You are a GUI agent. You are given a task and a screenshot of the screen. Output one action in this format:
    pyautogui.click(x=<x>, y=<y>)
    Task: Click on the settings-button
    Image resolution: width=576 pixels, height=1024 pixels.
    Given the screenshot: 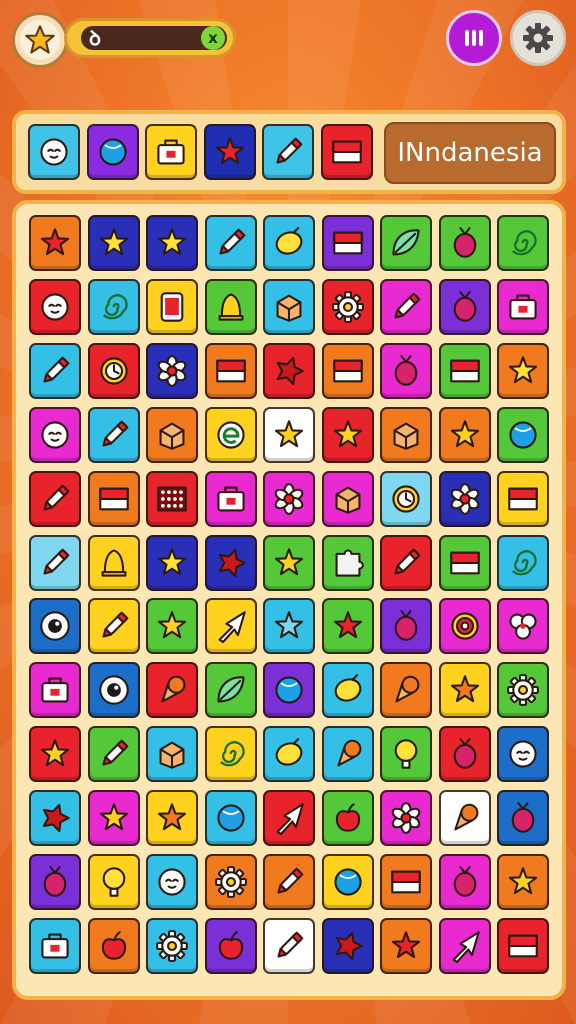 What is the action you would take?
    pyautogui.click(x=538, y=38)
    